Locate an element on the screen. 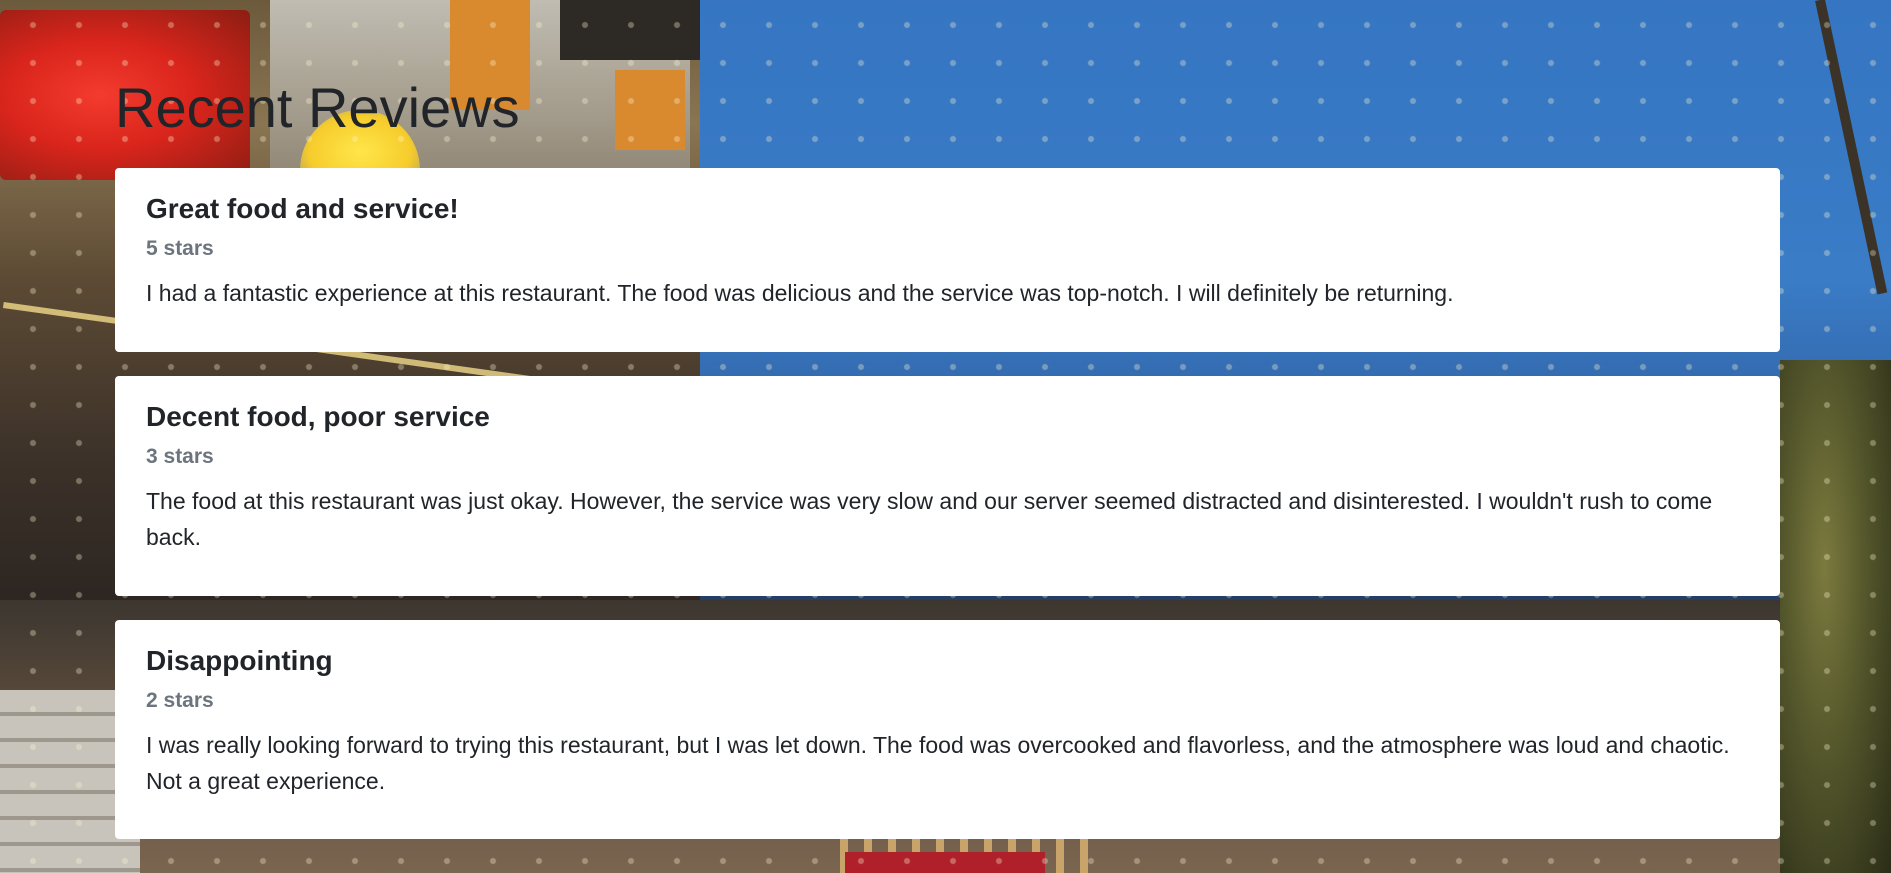 The height and width of the screenshot is (873, 1891). review-title: Great food and service! is located at coordinates (302, 208).